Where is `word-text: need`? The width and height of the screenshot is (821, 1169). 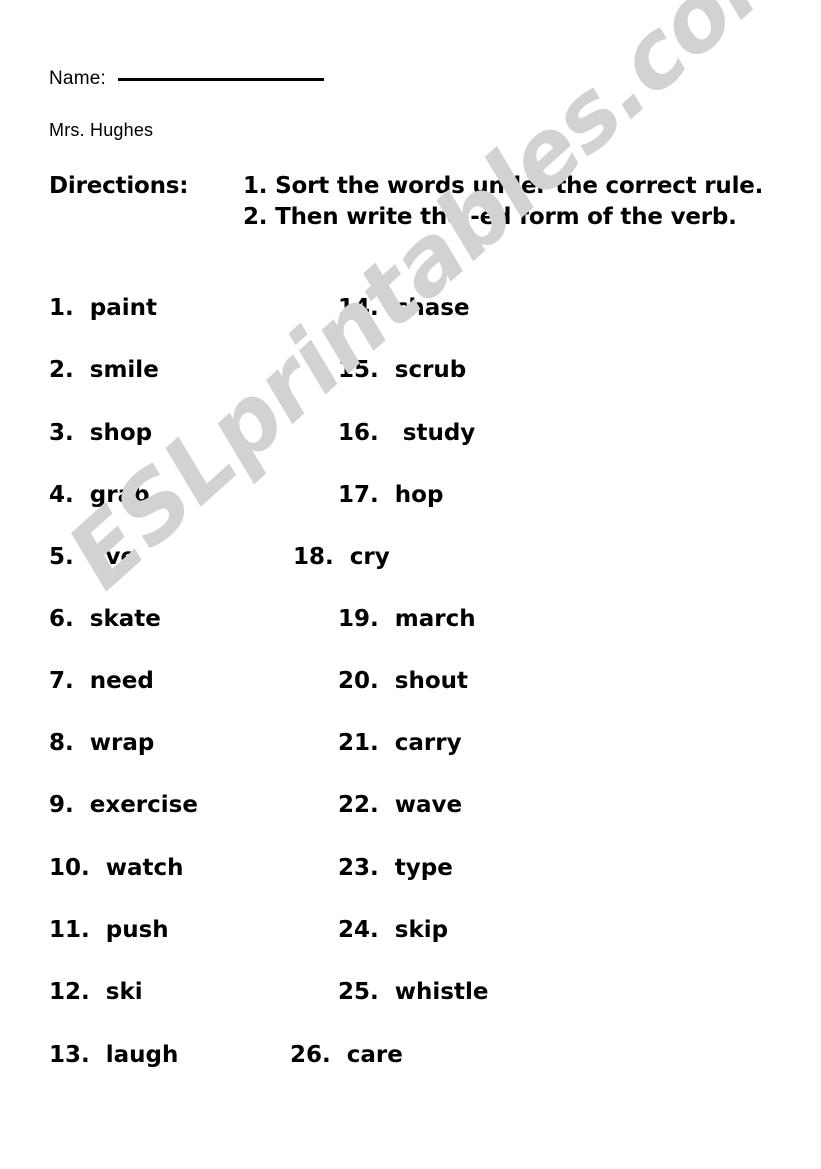
word-text: need is located at coordinates (121, 681).